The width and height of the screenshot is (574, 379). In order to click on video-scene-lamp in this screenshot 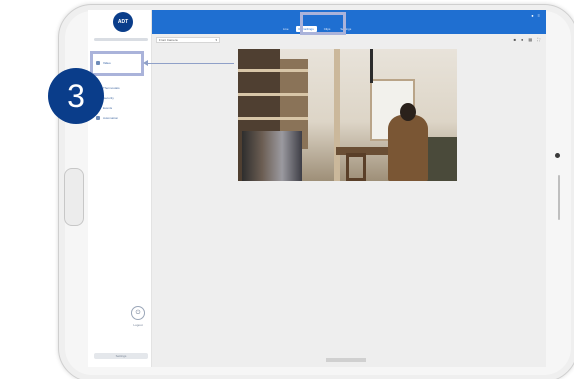, I will do `click(371, 66)`.